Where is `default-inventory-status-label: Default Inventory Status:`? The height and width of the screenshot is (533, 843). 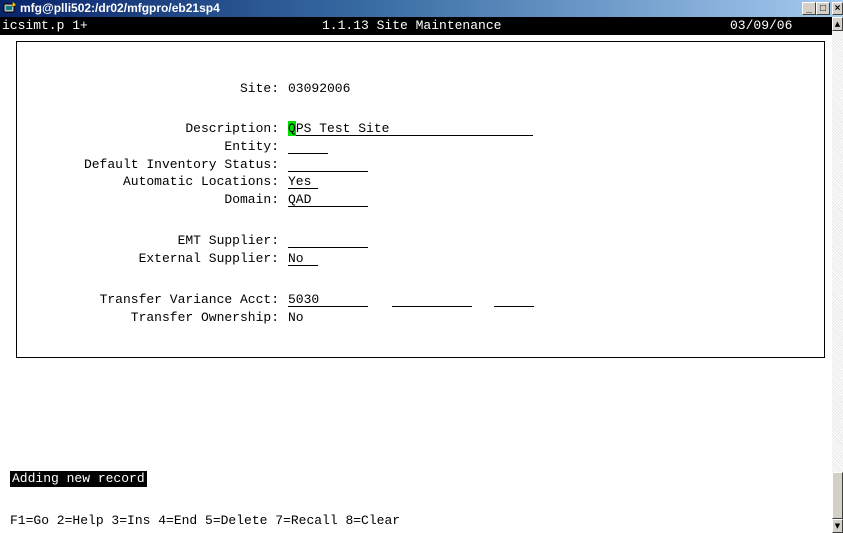 default-inventory-status-label: Default Inventory Status: is located at coordinates (181, 164).